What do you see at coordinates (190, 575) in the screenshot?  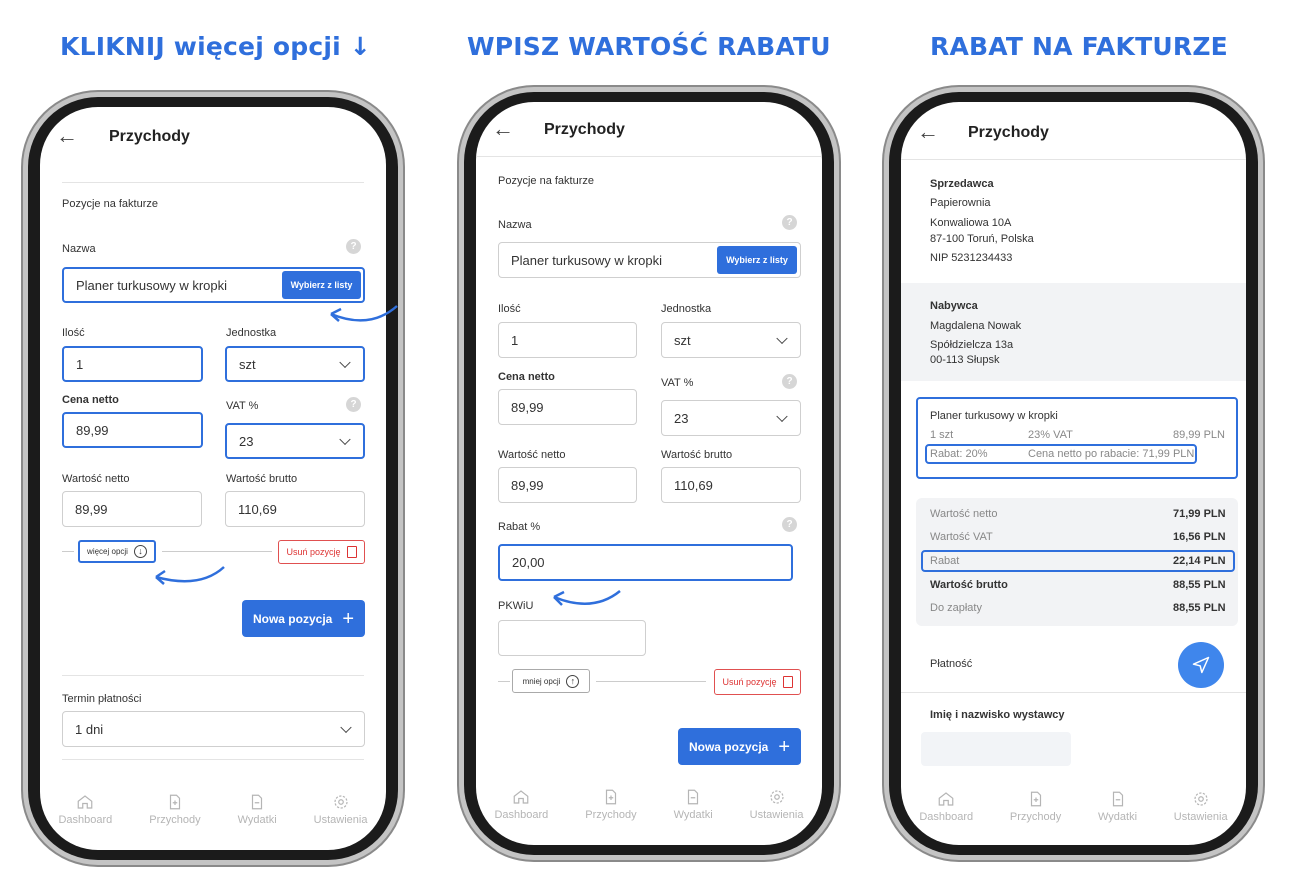 I see `pointer-arrow-icon` at bounding box center [190, 575].